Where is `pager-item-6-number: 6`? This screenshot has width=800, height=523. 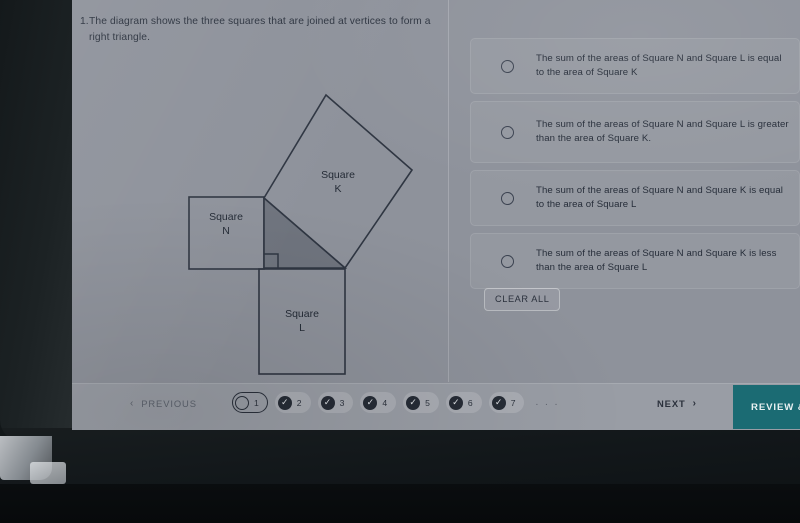 pager-item-6-number: 6 is located at coordinates (470, 402).